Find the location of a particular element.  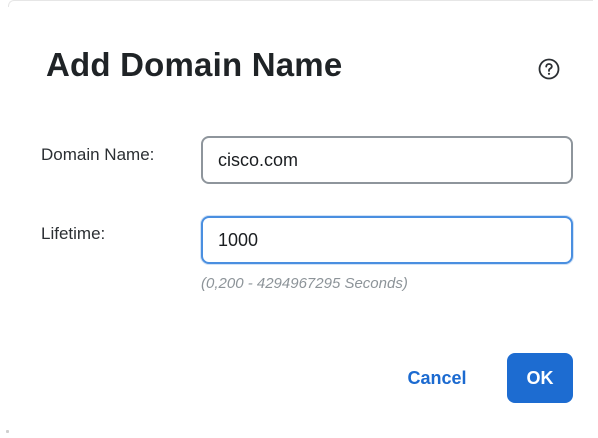

dialog-top-border is located at coordinates (300, 3).